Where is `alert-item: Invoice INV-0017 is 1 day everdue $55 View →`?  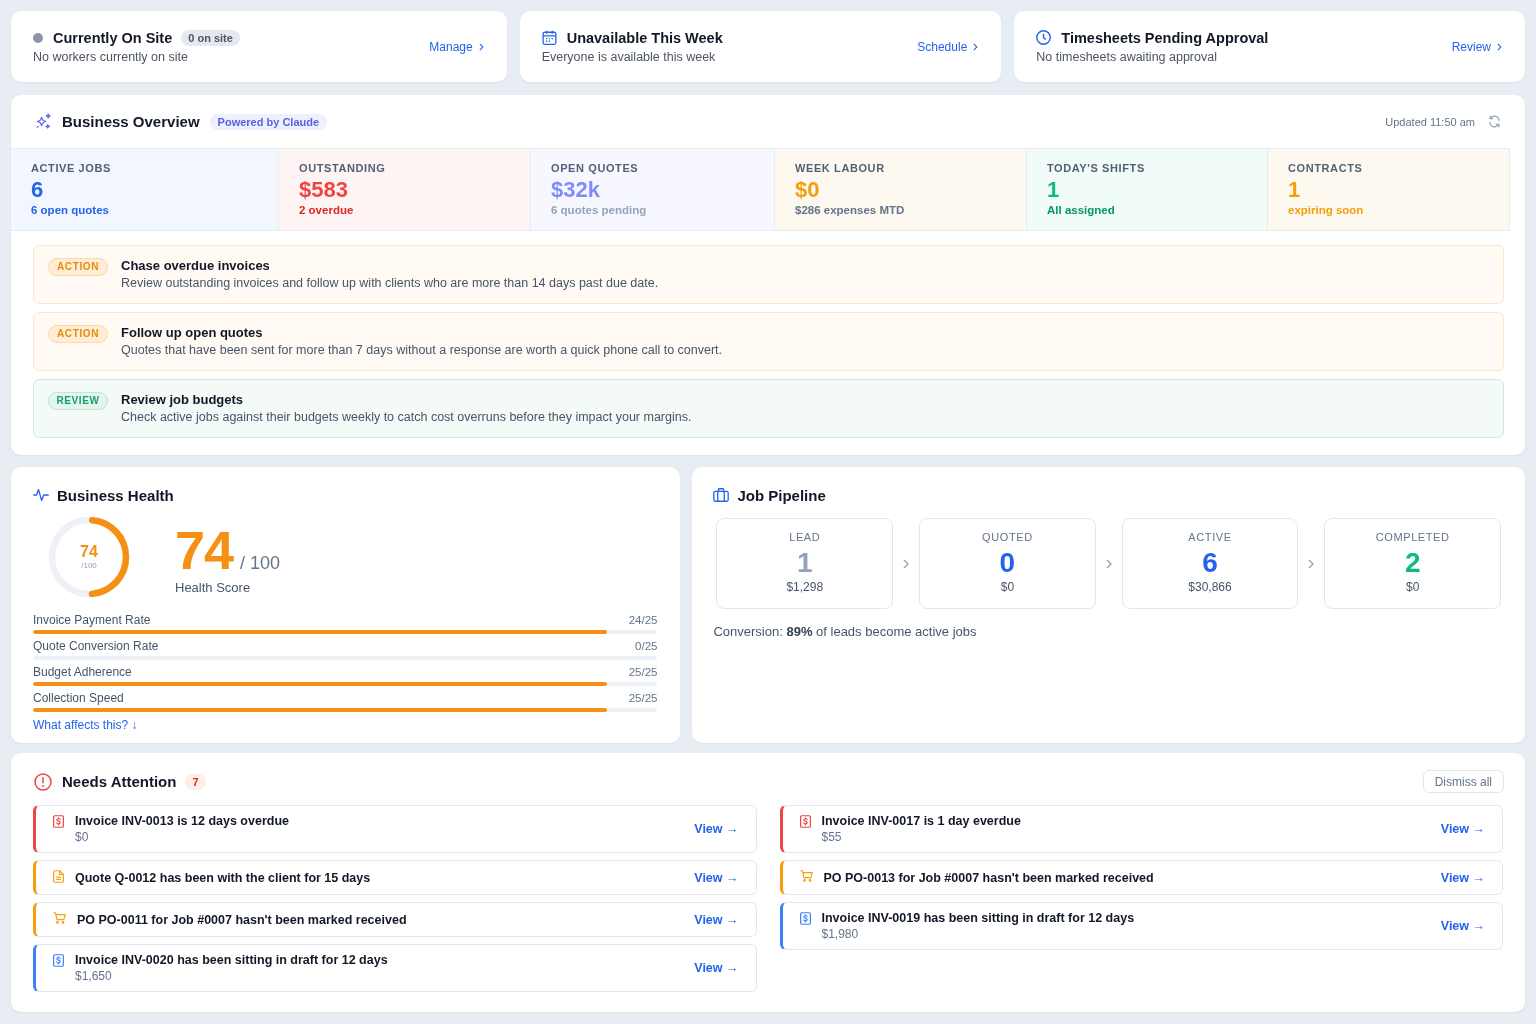 alert-item: Invoice INV-0017 is 1 day everdue $55 View → is located at coordinates (1141, 829).